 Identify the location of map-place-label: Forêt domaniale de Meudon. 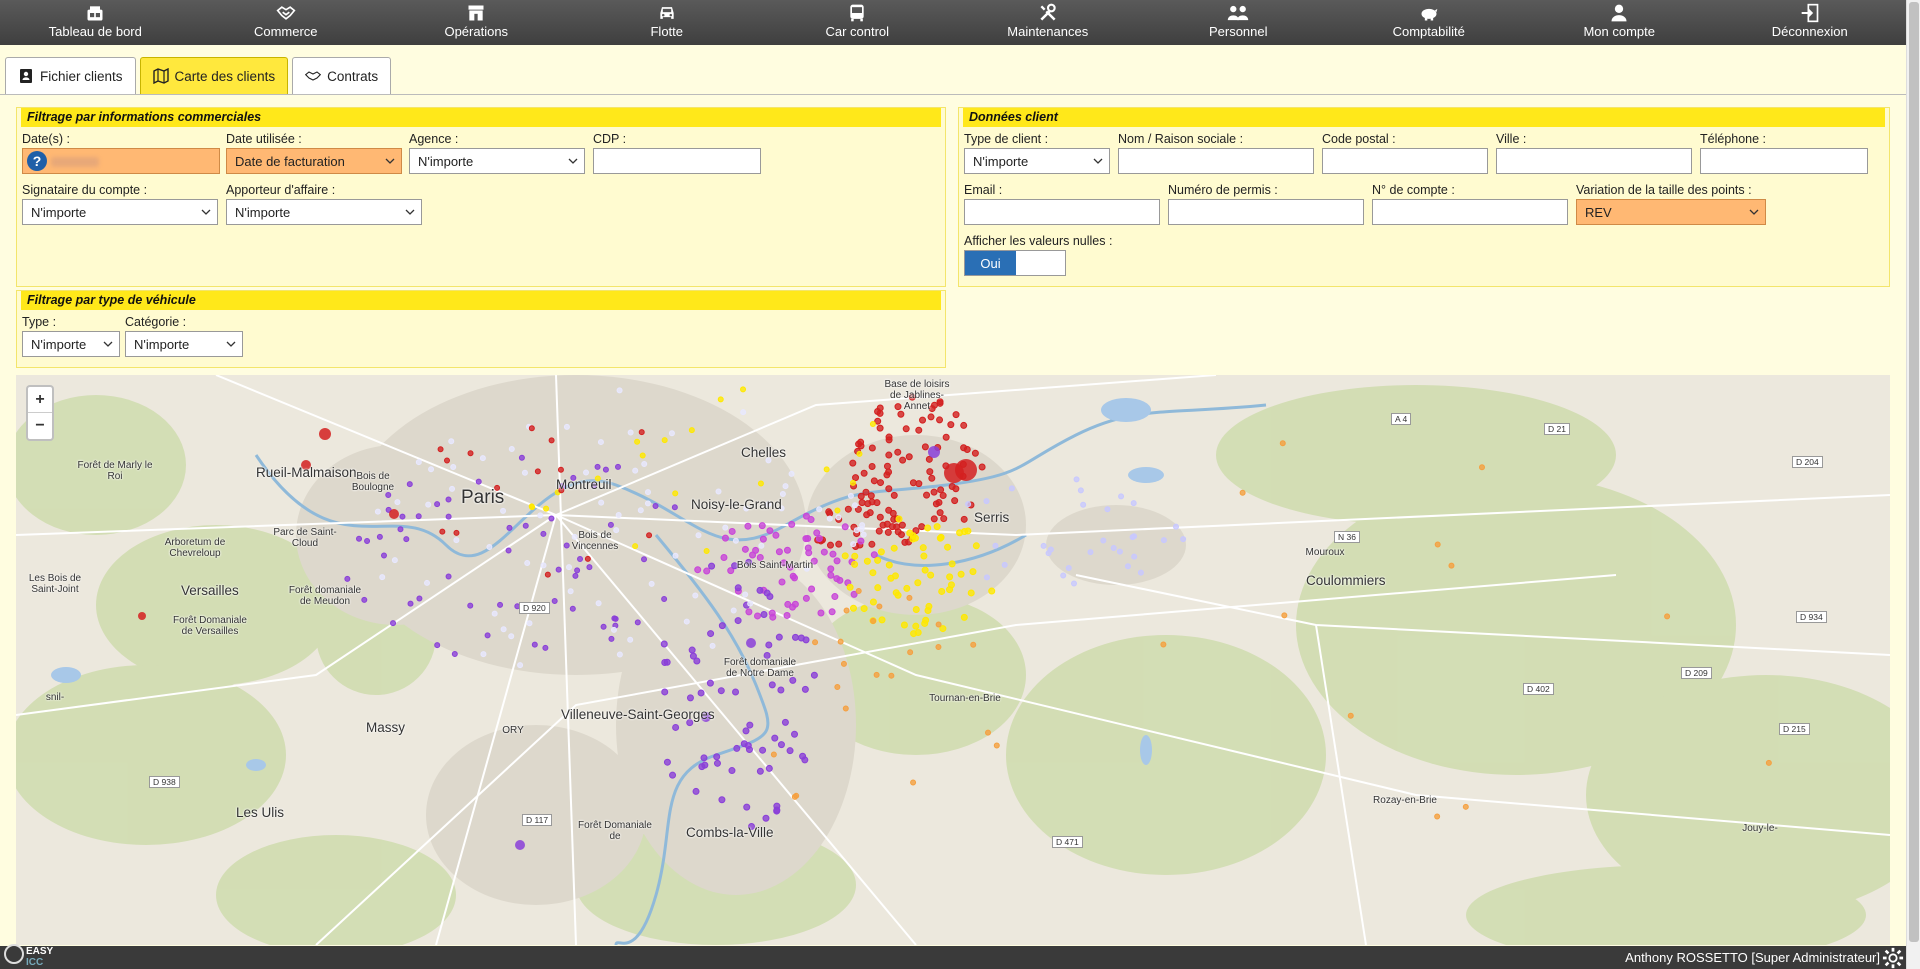
(325, 596).